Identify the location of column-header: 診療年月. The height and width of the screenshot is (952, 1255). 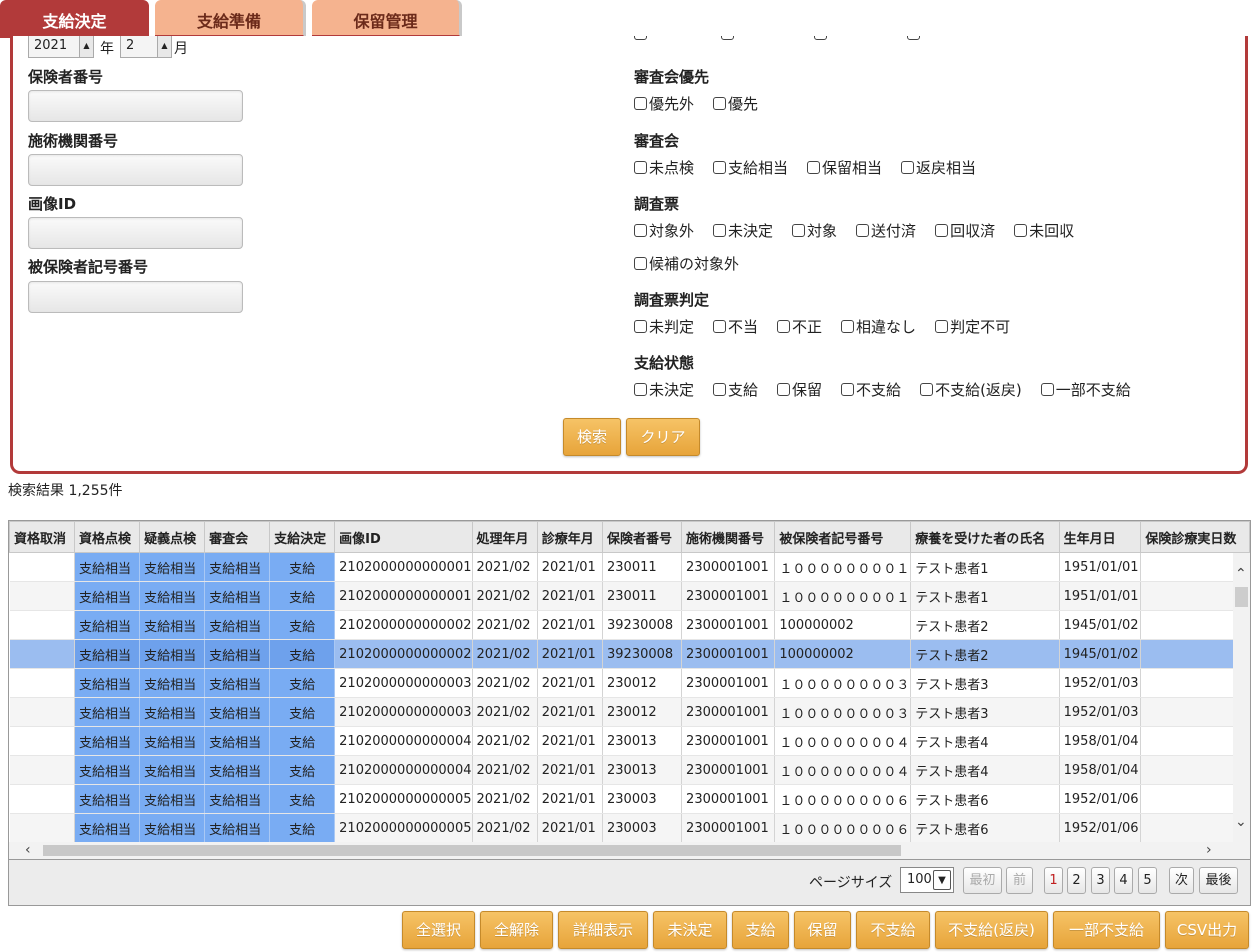
(570, 537).